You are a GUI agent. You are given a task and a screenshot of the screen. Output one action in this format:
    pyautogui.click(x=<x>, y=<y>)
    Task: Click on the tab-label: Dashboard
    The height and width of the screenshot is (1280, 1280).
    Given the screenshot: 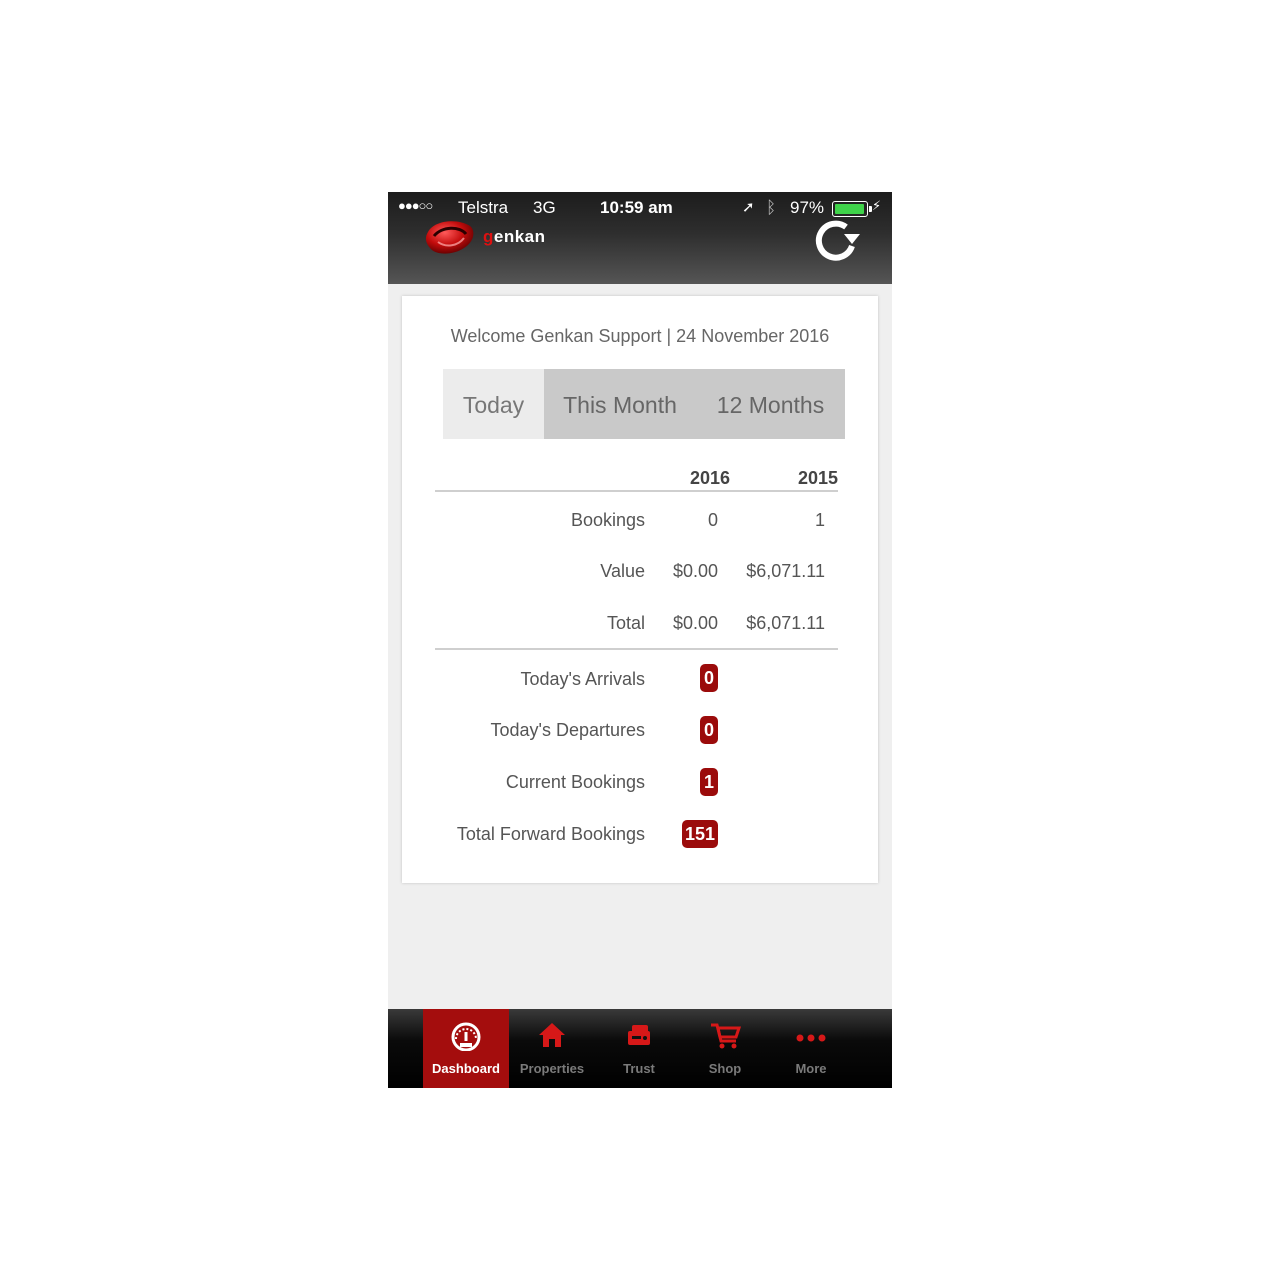 What is the action you would take?
    pyautogui.click(x=466, y=1068)
    